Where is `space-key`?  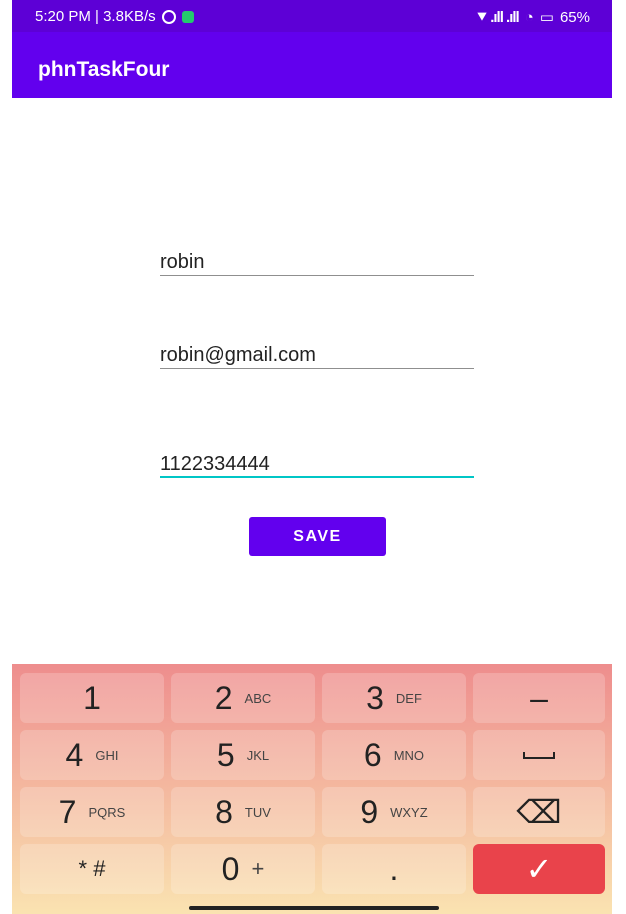 space-key is located at coordinates (539, 755).